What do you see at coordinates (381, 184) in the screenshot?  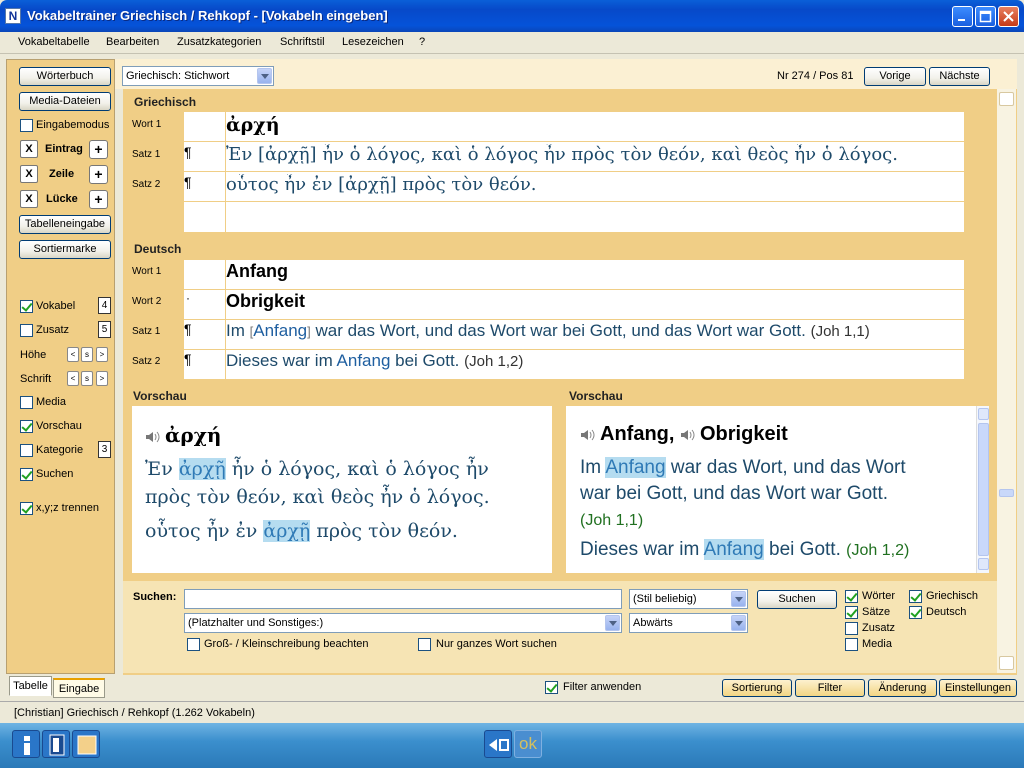 I see `greek-satz2-cell: οὗτος ἦν ἐν [ἀρχῇ] πρὸς τὸν θεόν.` at bounding box center [381, 184].